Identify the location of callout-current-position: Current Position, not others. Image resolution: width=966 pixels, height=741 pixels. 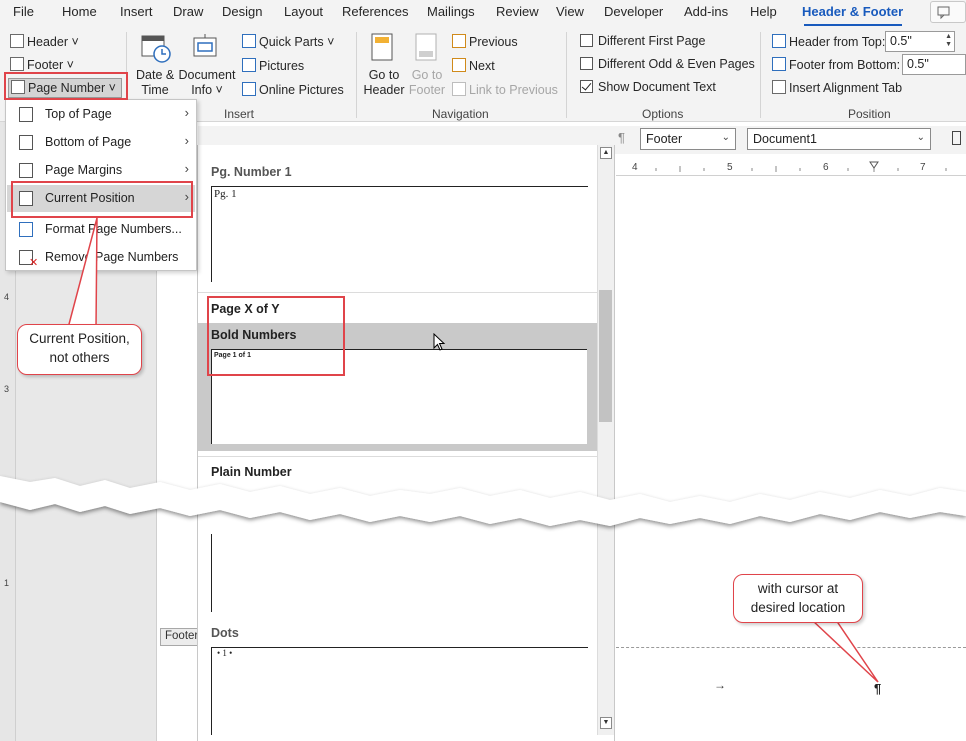
(79, 349).